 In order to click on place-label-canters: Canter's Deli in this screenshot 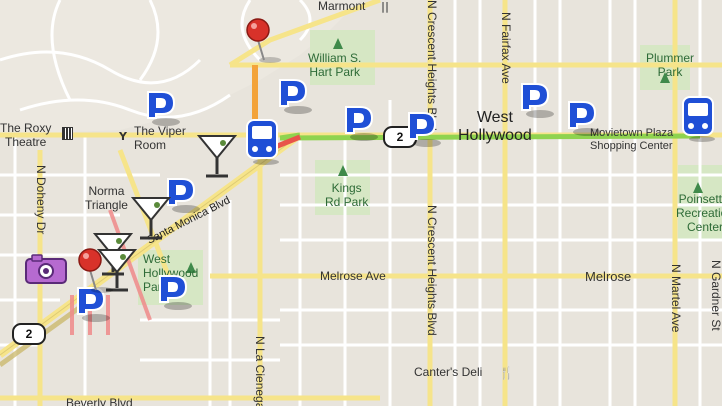, I will do `click(448, 372)`.